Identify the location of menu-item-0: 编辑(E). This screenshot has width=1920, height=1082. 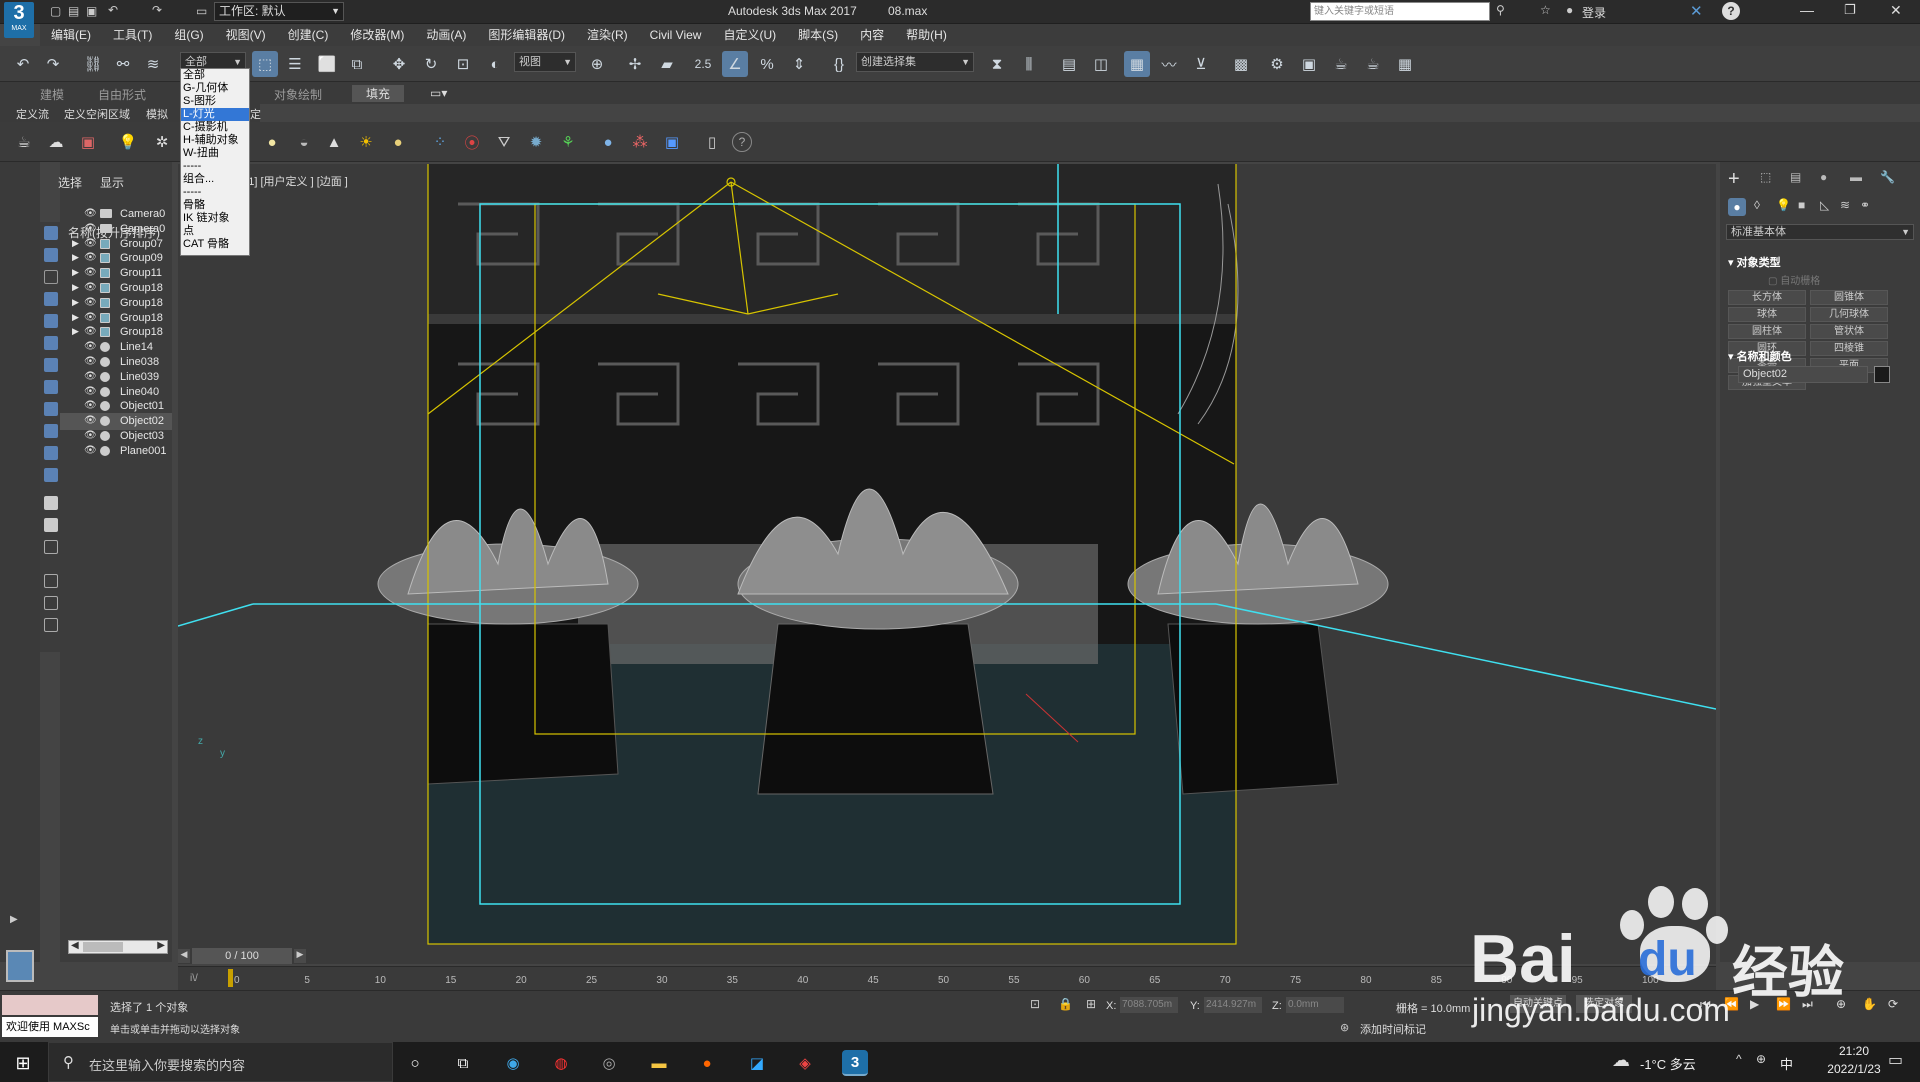
(71, 35).